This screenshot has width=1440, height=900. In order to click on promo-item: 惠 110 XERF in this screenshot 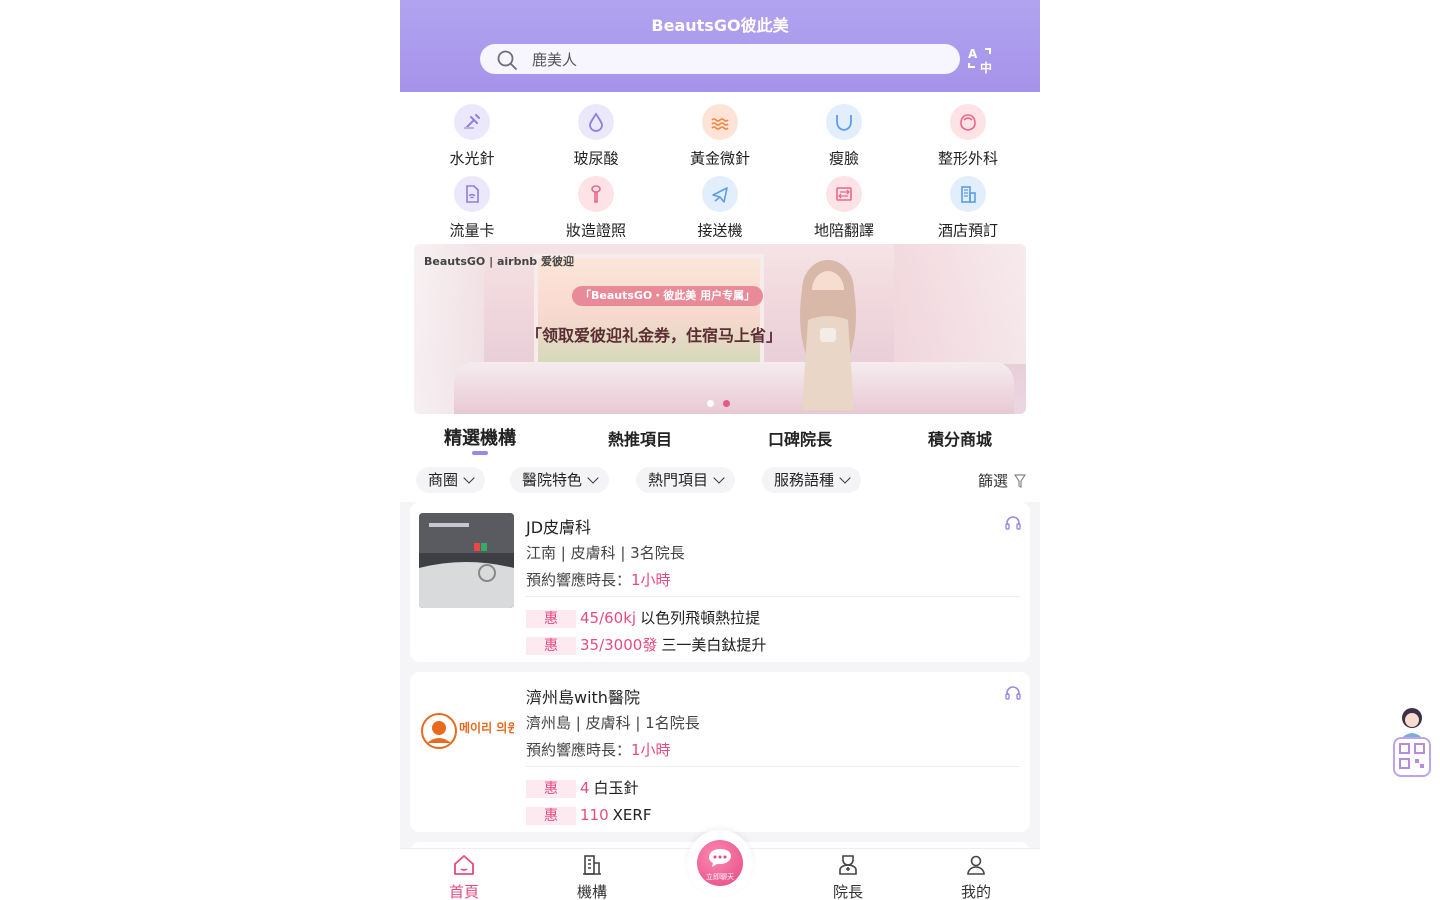, I will do `click(588, 815)`.